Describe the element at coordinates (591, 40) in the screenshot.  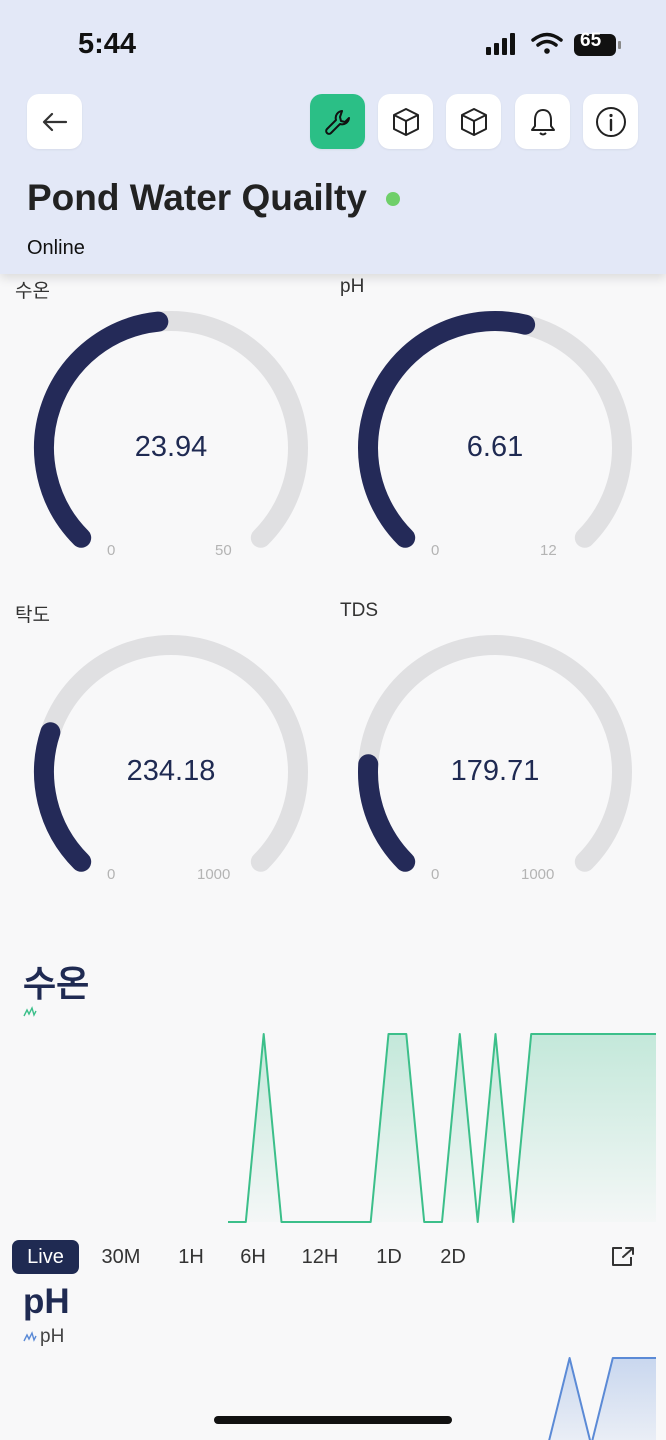
I see `battery-level: 65` at that location.